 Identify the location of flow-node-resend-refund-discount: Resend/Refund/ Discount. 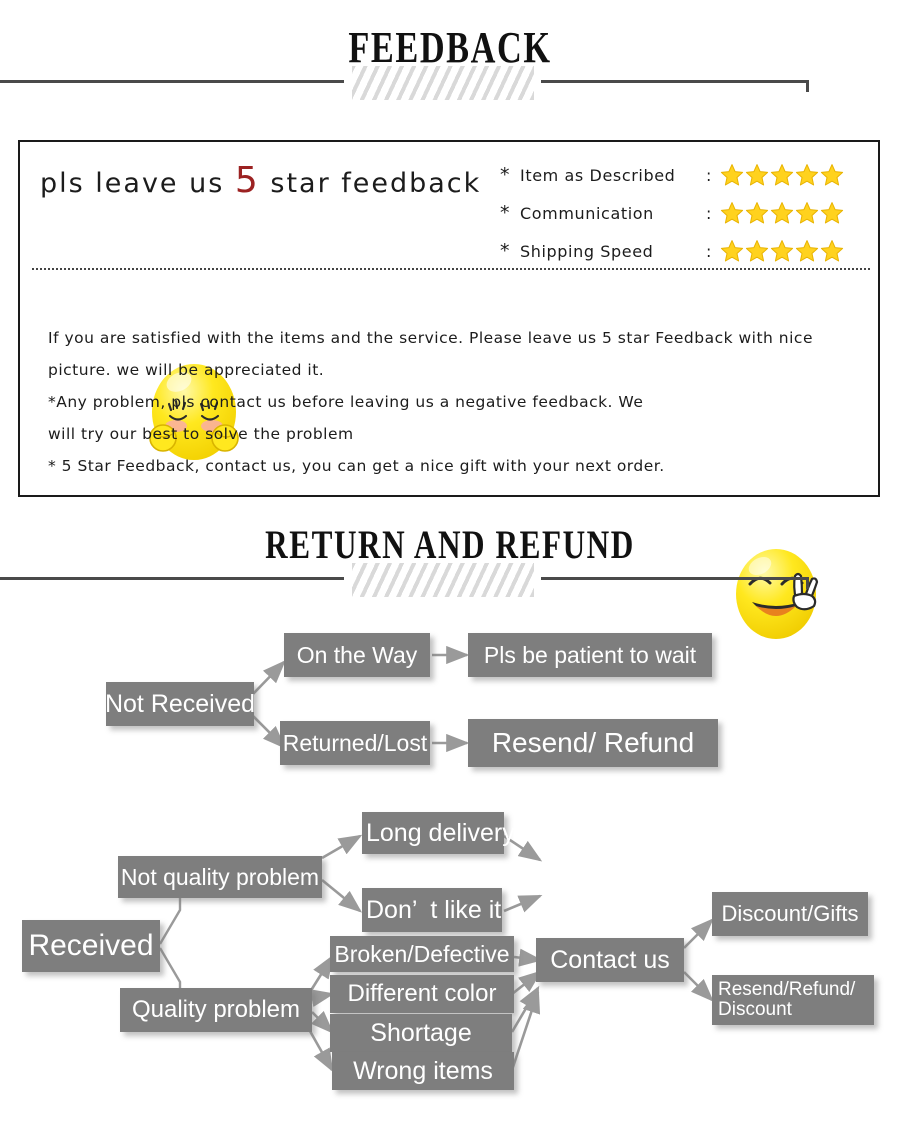
(793, 1000).